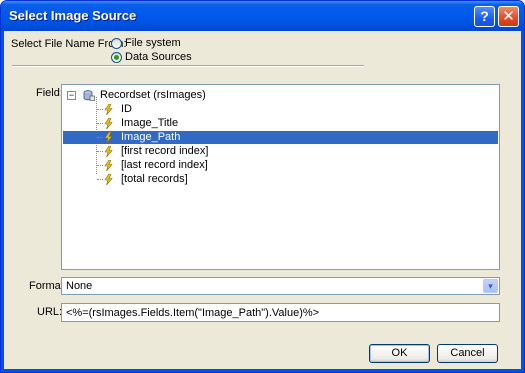 This screenshot has width=525, height=373. Describe the element at coordinates (280, 286) in the screenshot. I see `format-select: None ▾` at that location.